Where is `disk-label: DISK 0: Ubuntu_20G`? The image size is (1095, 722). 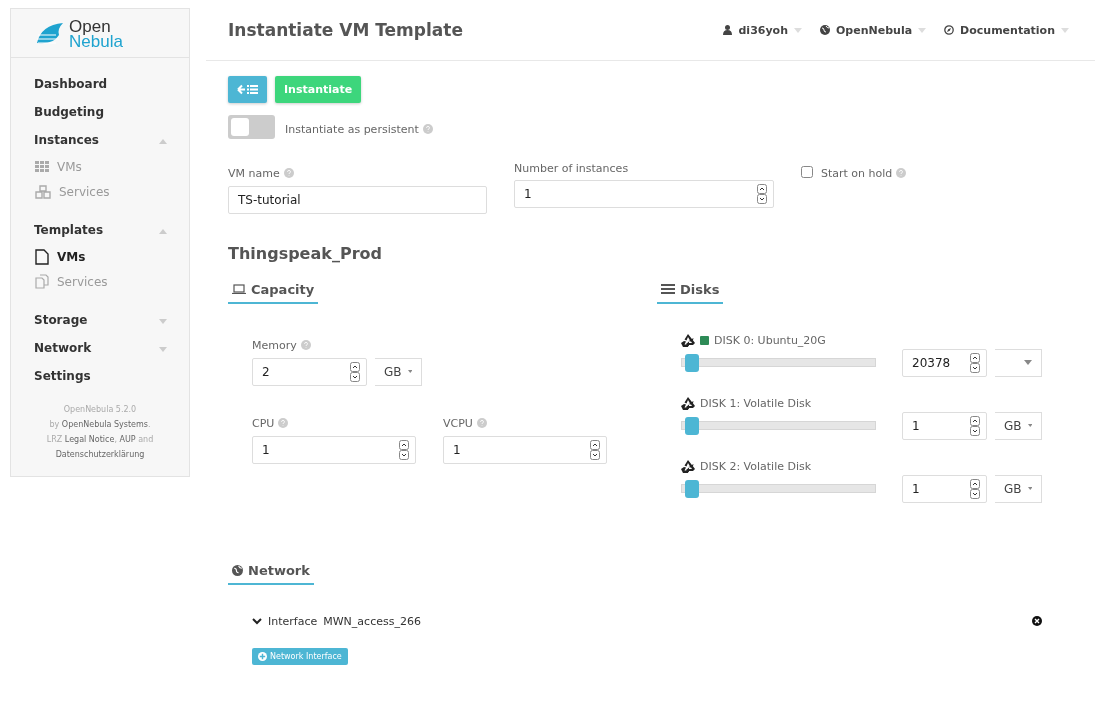
disk-label: DISK 0: Ubuntu_20G is located at coordinates (770, 340).